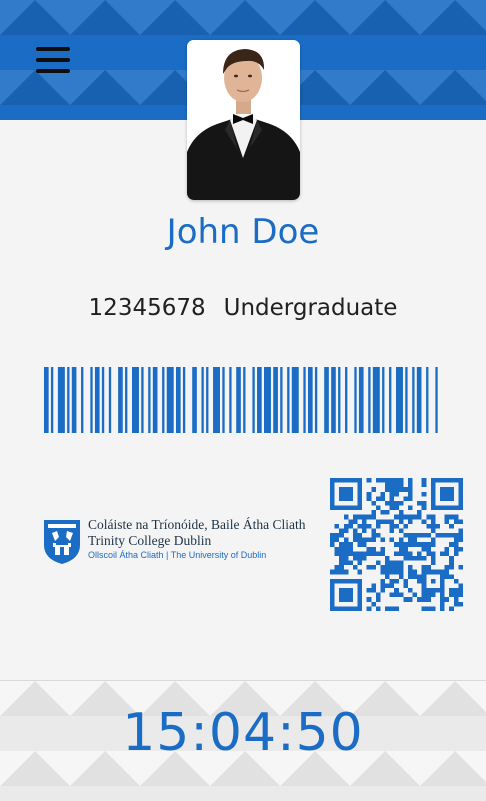 The image size is (486, 801). Describe the element at coordinates (310, 308) in the screenshot. I see `student-type: Undergraduate` at that location.